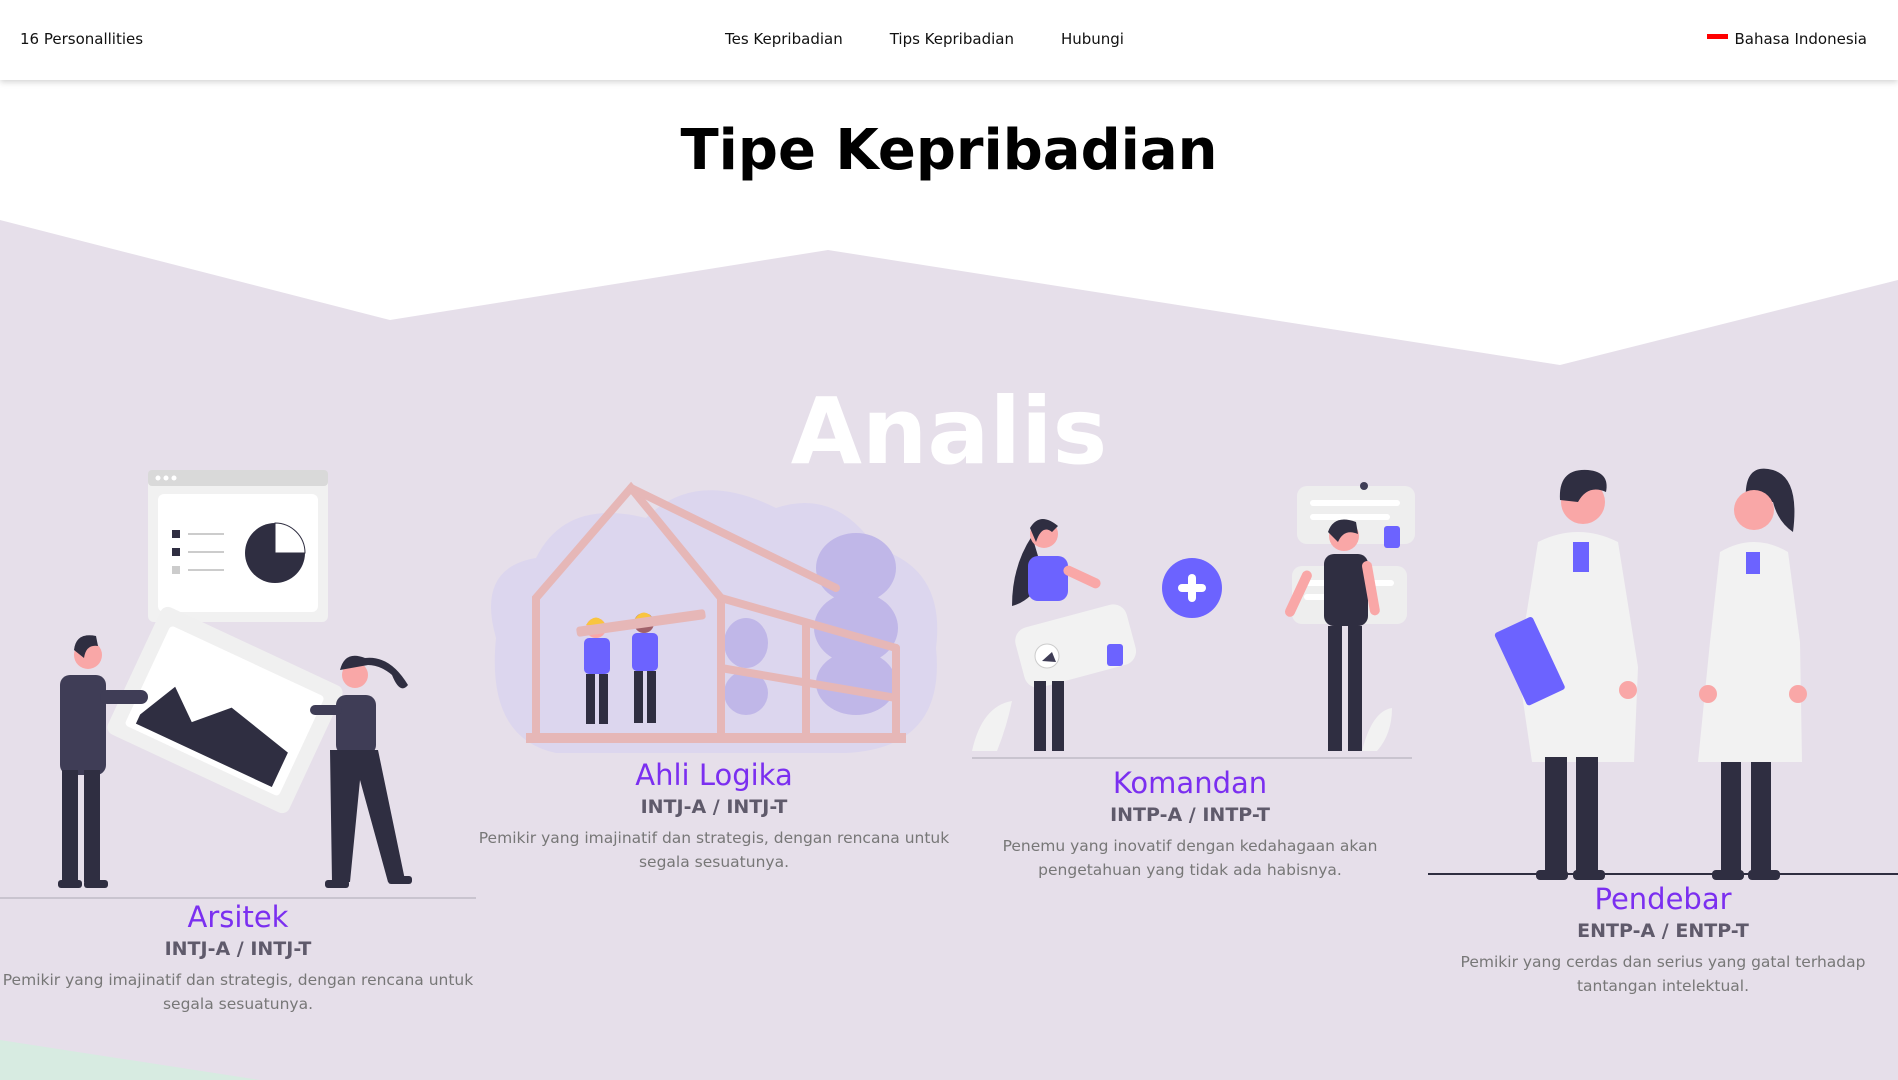  I want to click on card-title: Pendebar, so click(1663, 899).